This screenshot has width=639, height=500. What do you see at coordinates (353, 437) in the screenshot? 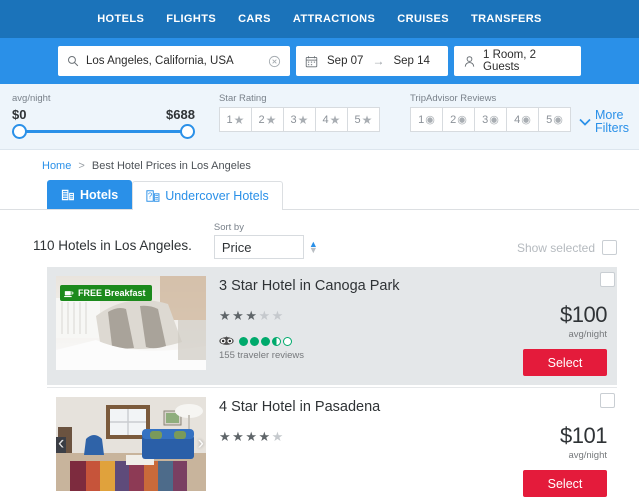
I see `hotel-star-rating: ★★★★★` at bounding box center [353, 437].